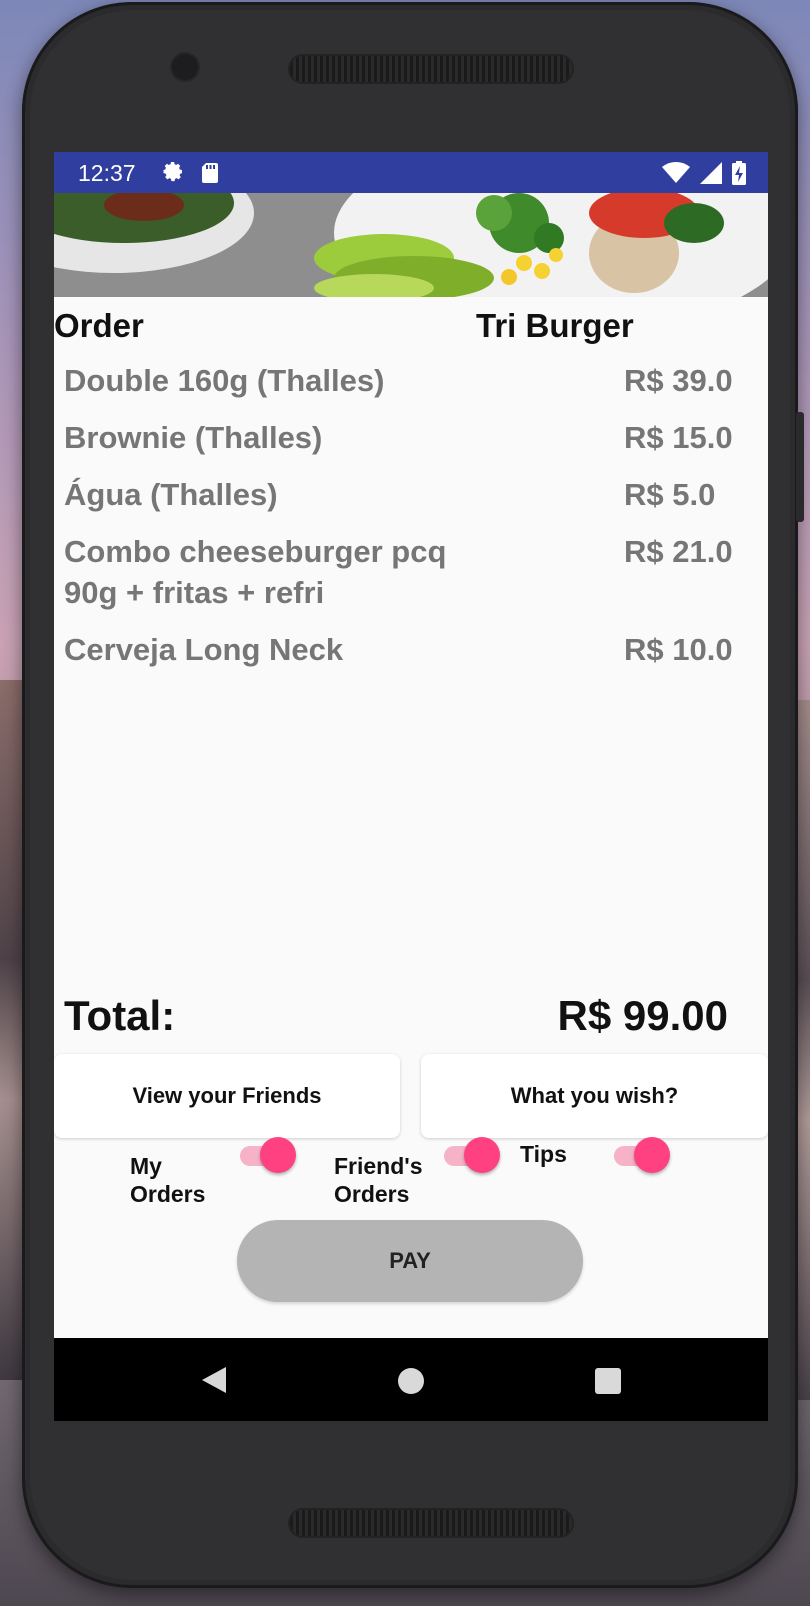 The height and width of the screenshot is (1606, 810). What do you see at coordinates (642, 1015) in the screenshot?
I see `total-value: R$ 99.00` at bounding box center [642, 1015].